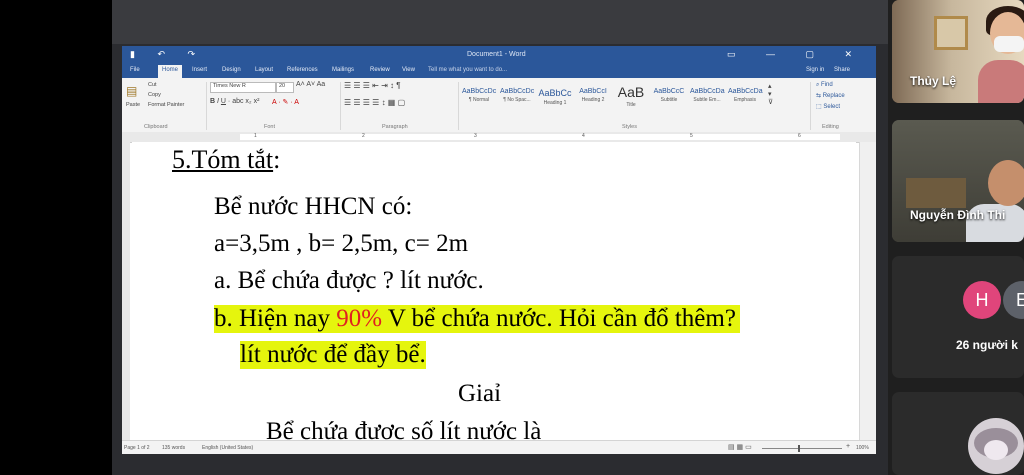 The width and height of the screenshot is (1024, 475). Describe the element at coordinates (380, 70) in the screenshot. I see `tab-review: Review` at that location.